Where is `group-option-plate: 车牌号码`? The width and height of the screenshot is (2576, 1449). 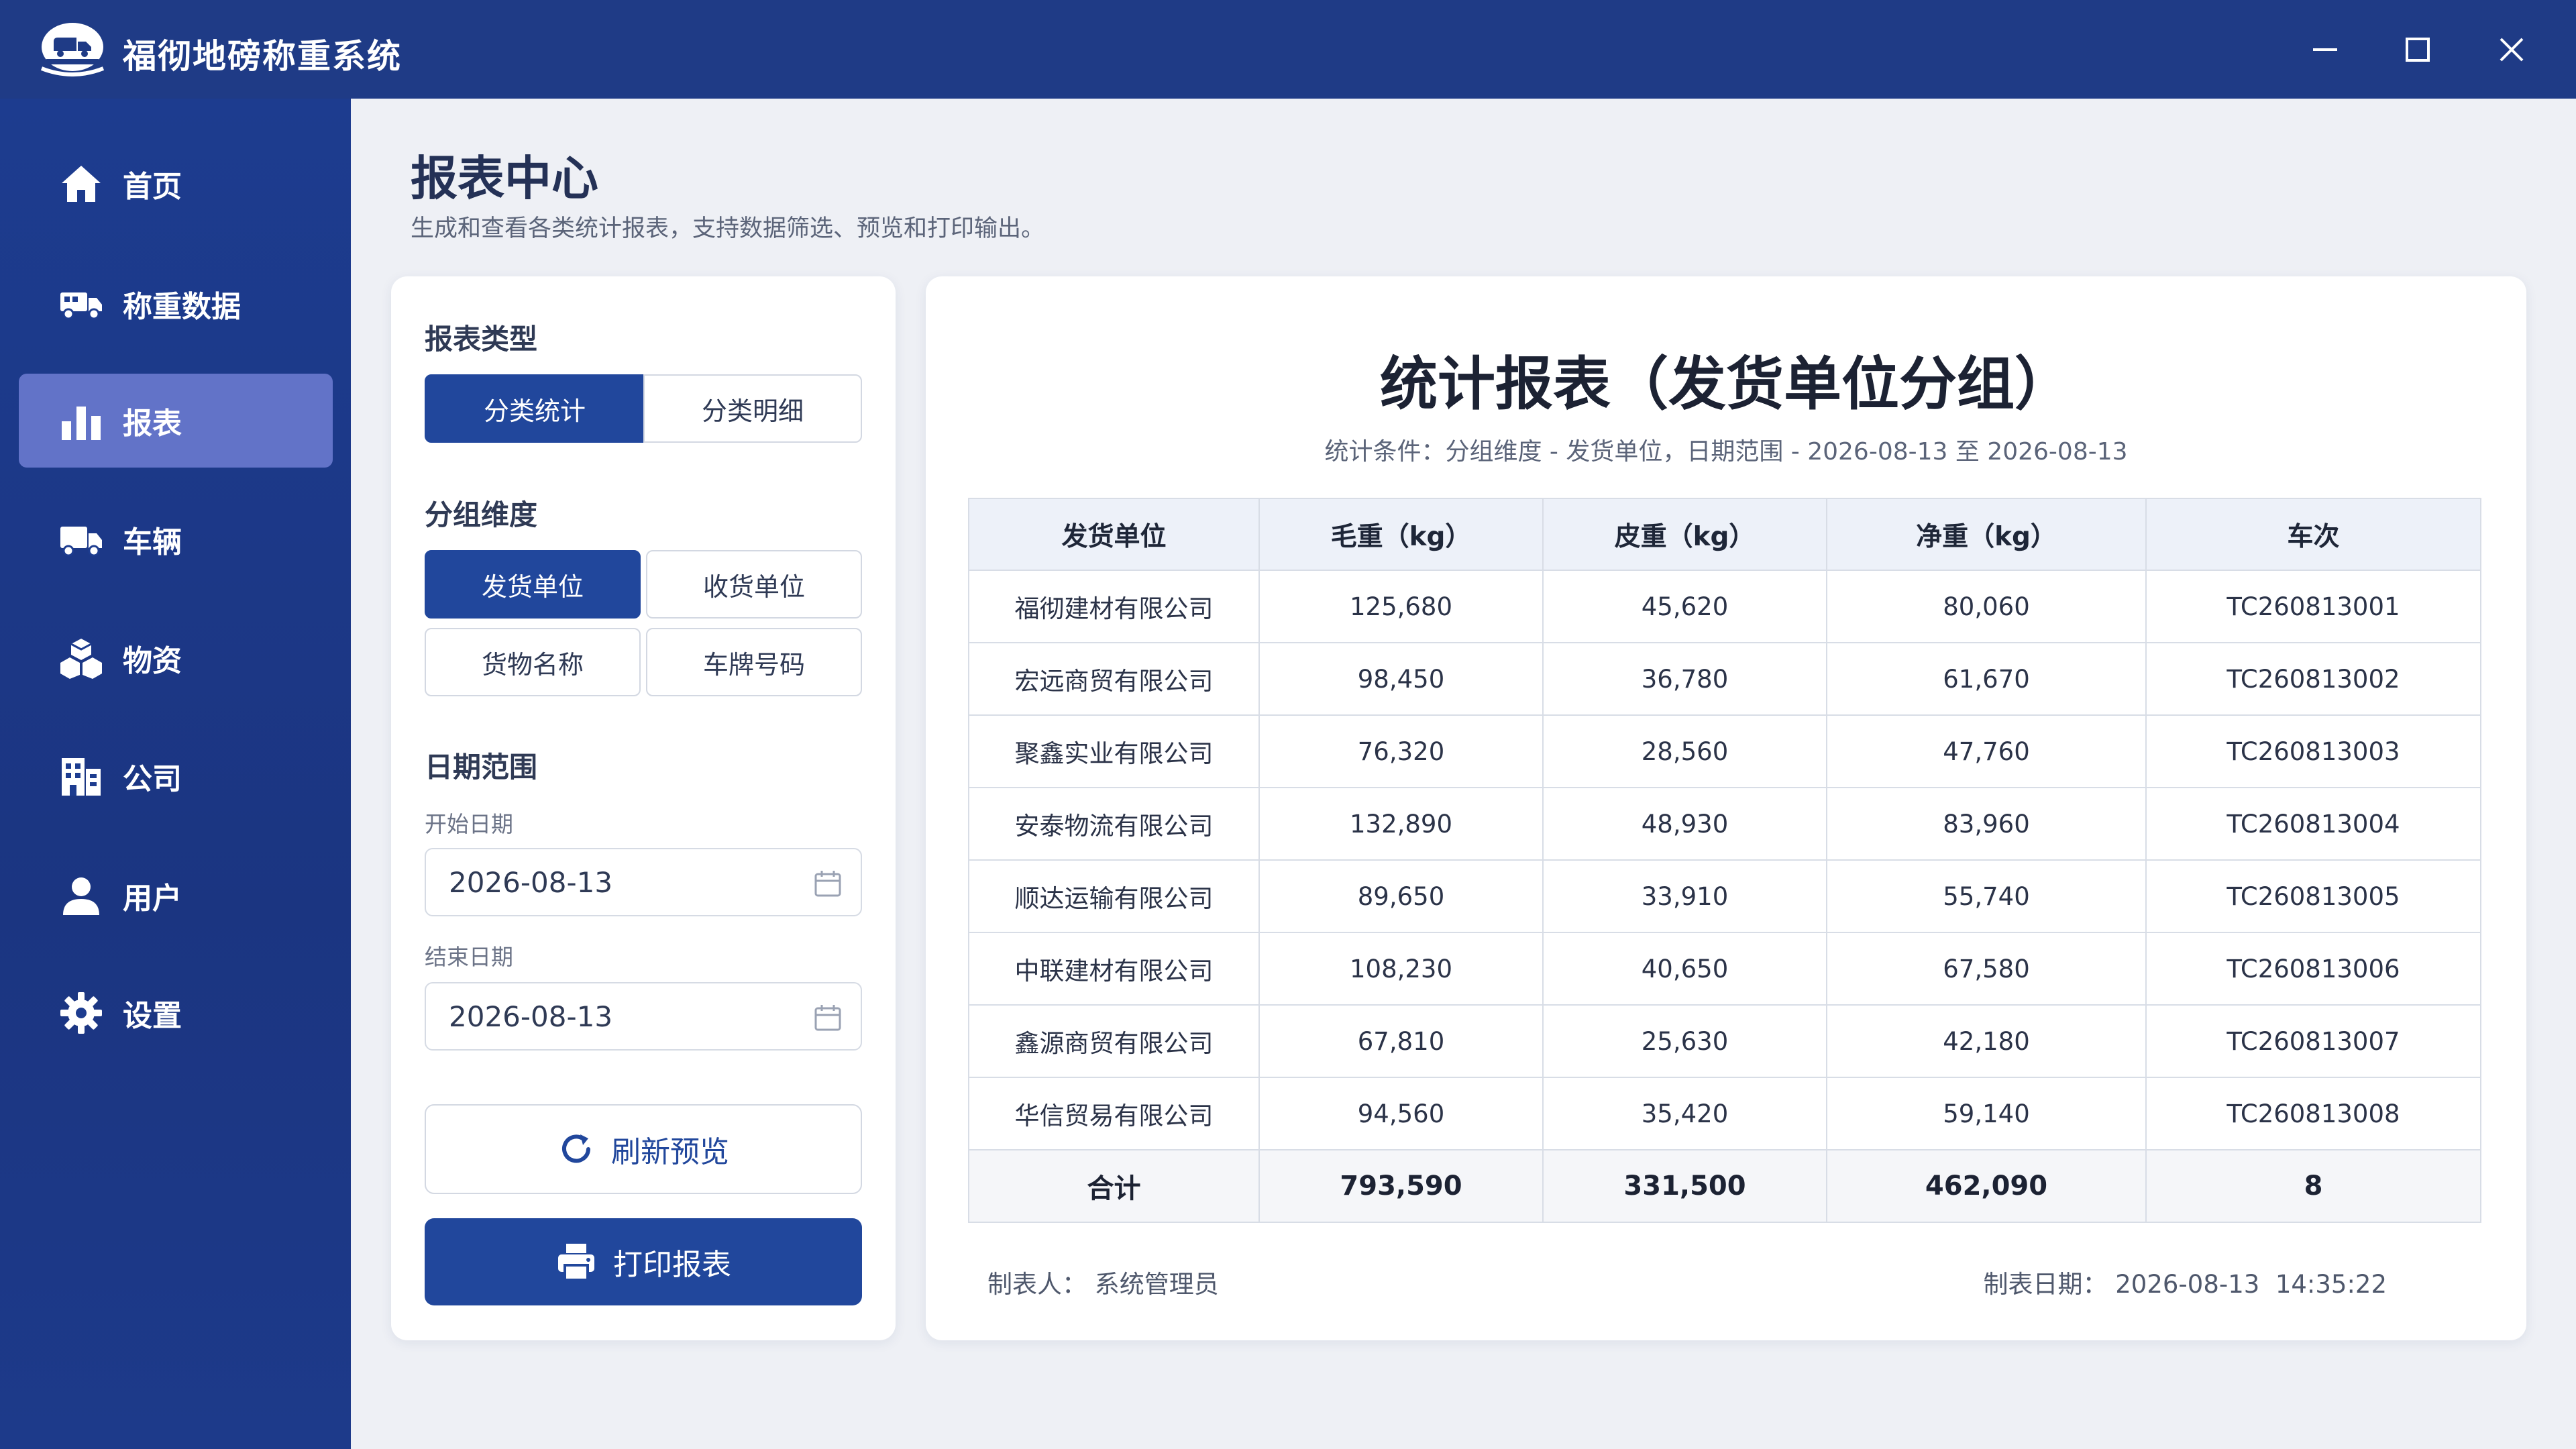 group-option-plate: 车牌号码 is located at coordinates (754, 662).